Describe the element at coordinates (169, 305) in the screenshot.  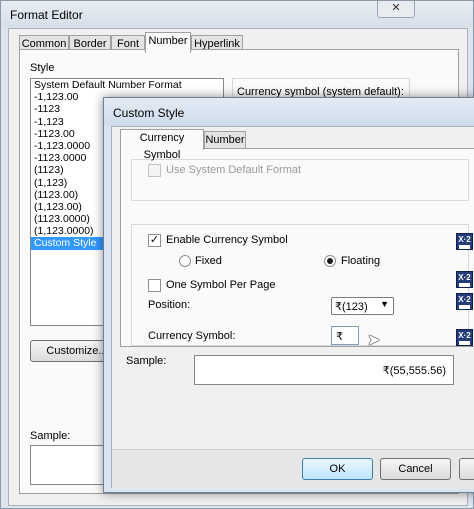
I see `position-label: Position:` at that location.